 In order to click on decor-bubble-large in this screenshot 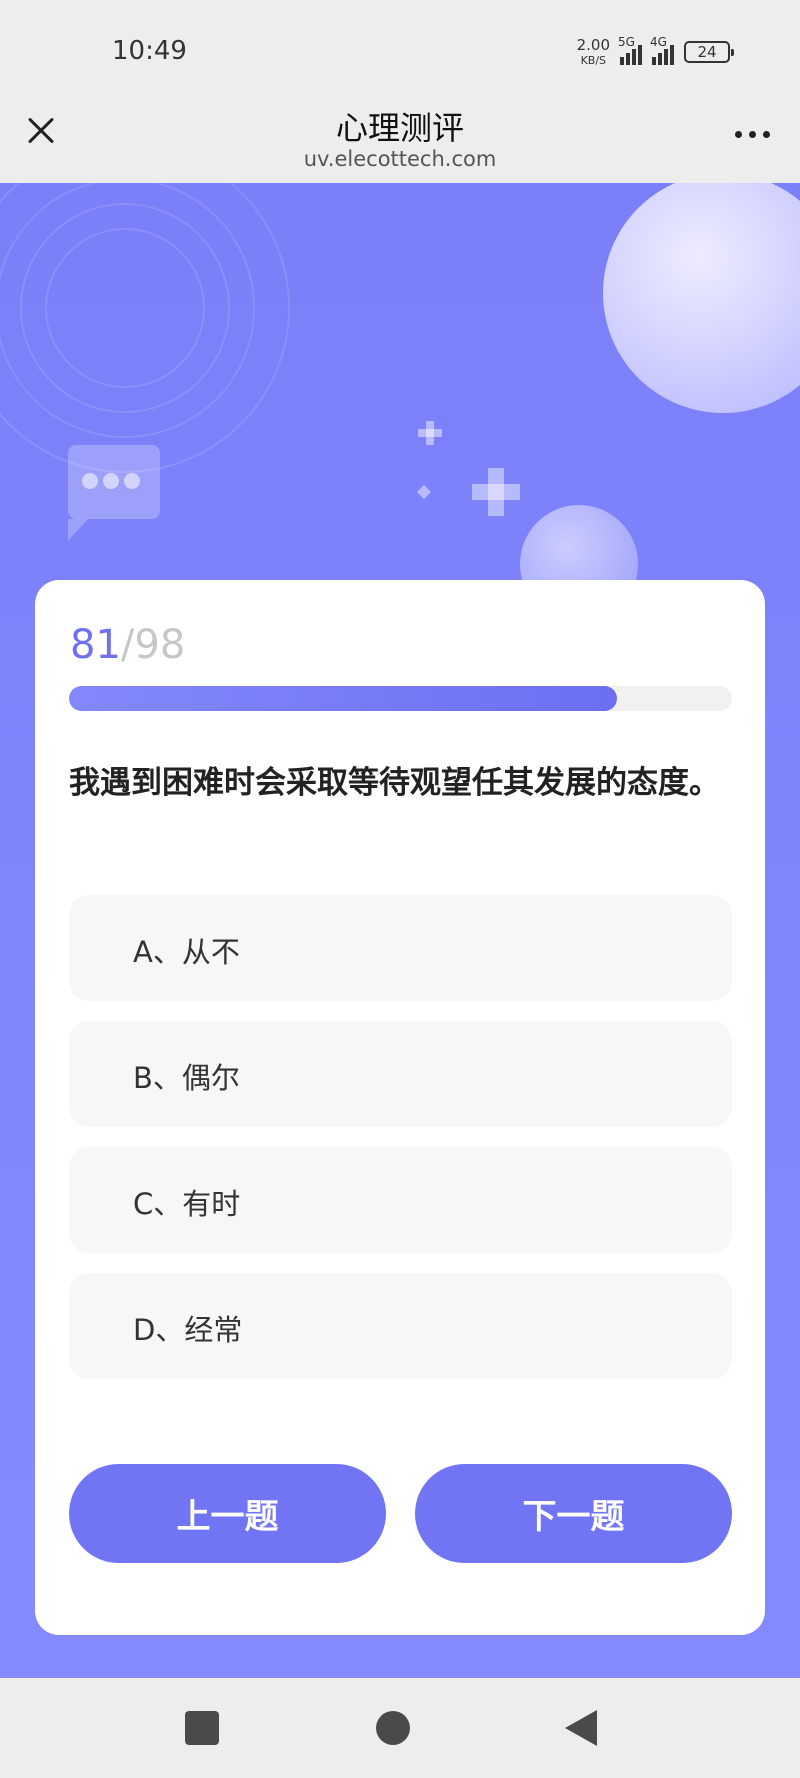, I will do `click(701, 298)`.